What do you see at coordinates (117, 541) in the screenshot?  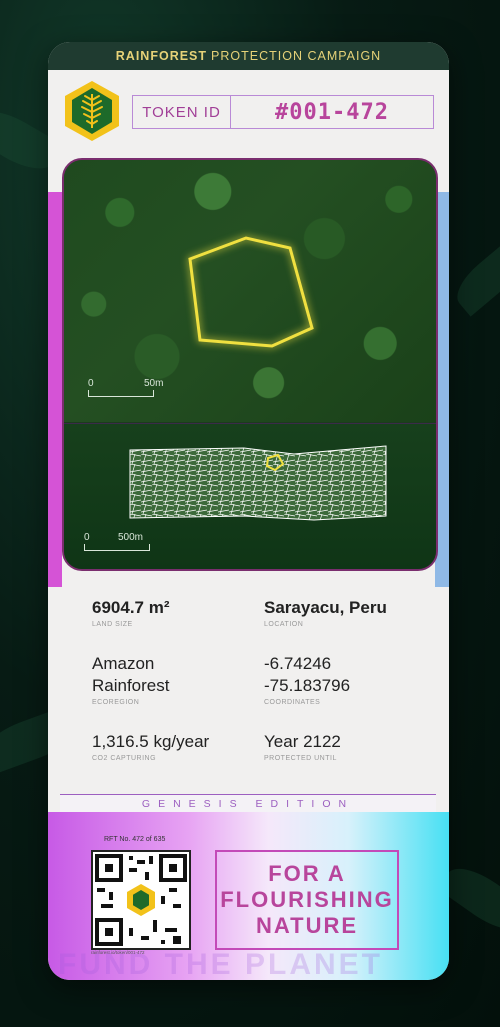 I see `scale-bar-bottom: 0 500m` at bounding box center [117, 541].